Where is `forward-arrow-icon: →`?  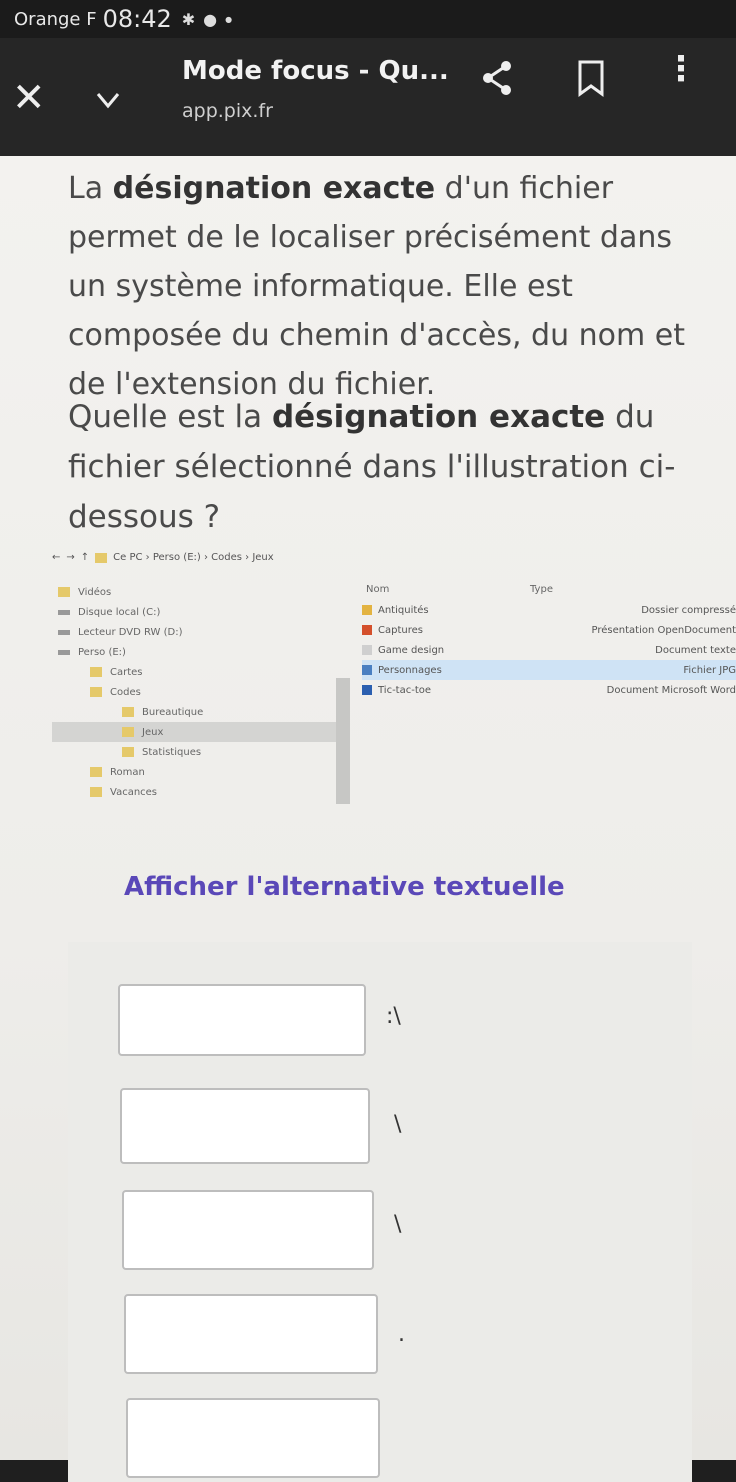
forward-arrow-icon: → is located at coordinates (70, 557).